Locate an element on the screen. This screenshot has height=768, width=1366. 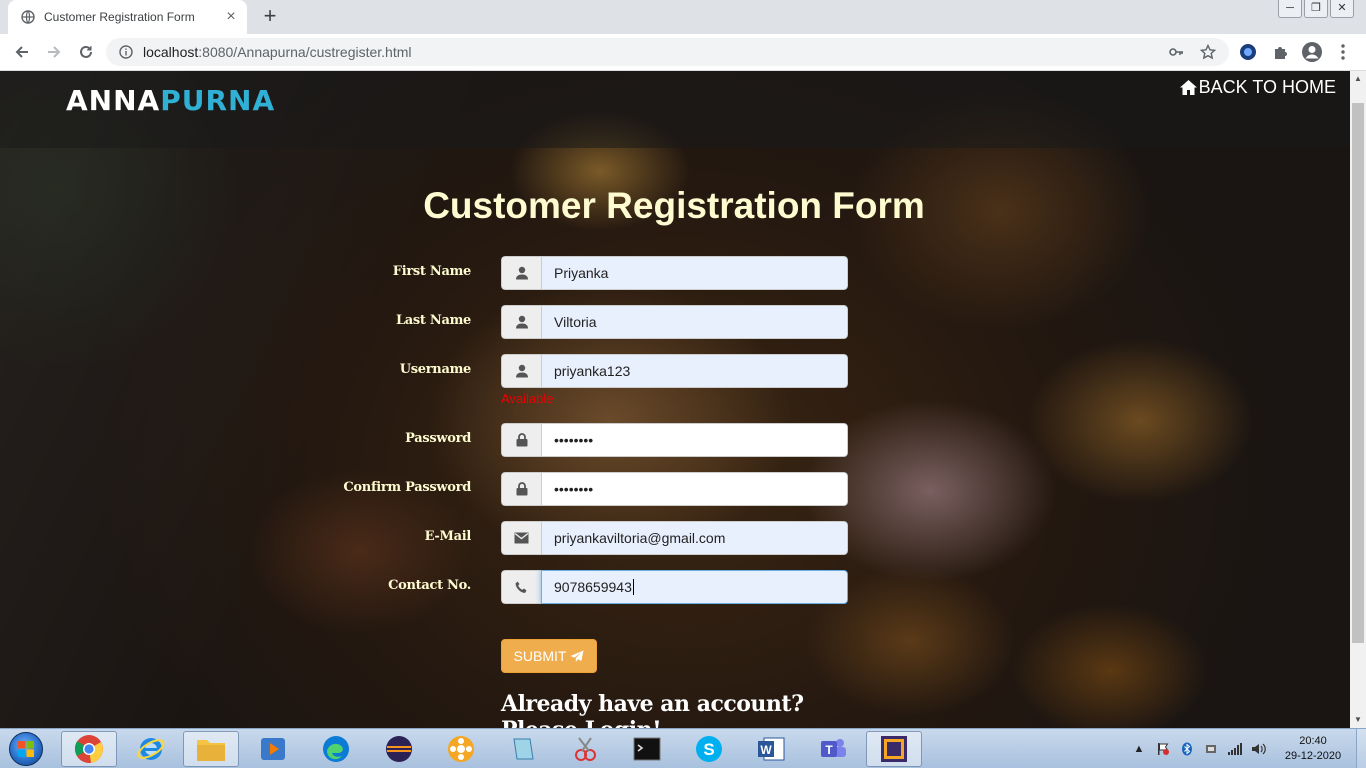
minimize-button: ─ is located at coordinates (1290, 9).